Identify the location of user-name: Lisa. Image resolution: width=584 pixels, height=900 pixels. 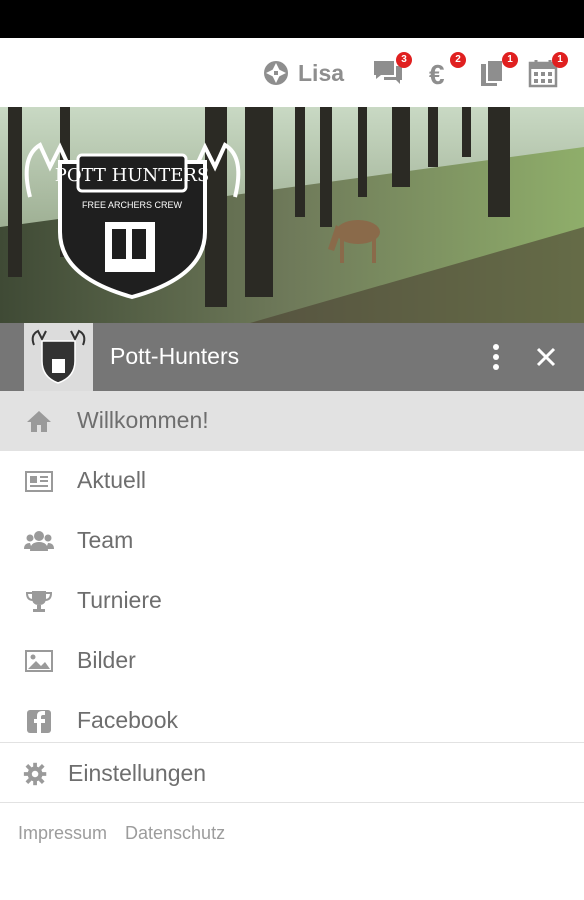
(321, 72).